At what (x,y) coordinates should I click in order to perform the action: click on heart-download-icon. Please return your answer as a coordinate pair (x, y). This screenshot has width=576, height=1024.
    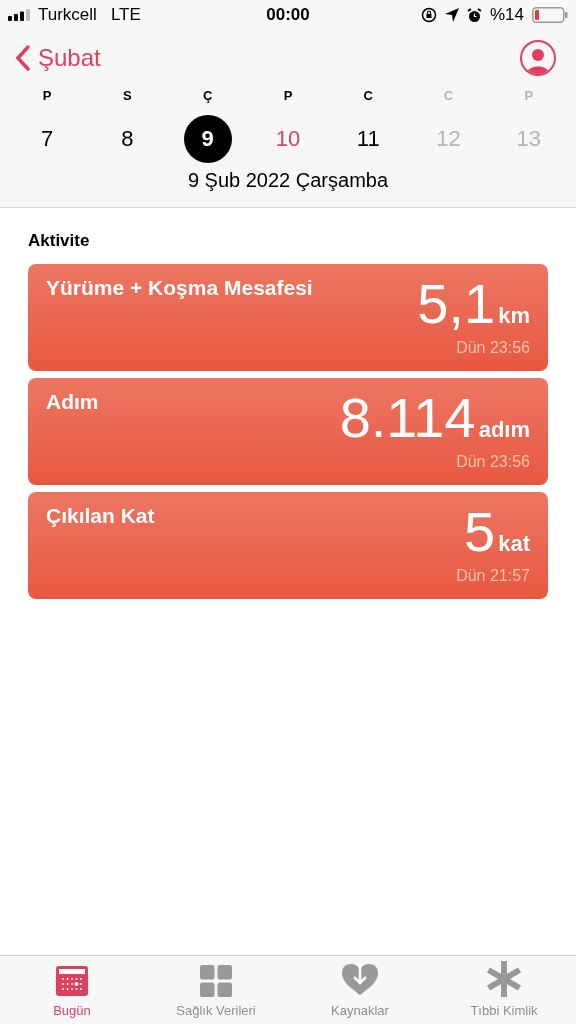
    Looking at the image, I should click on (360, 978).